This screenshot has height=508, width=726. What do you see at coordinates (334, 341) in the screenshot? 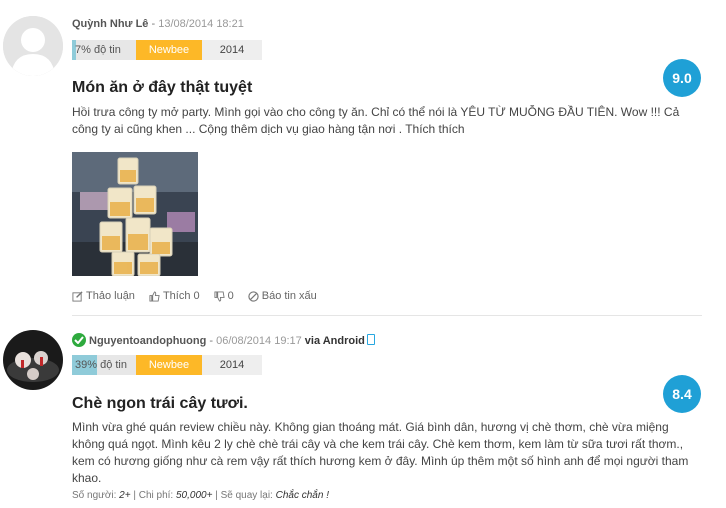
I see `via-device: via Android` at bounding box center [334, 341].